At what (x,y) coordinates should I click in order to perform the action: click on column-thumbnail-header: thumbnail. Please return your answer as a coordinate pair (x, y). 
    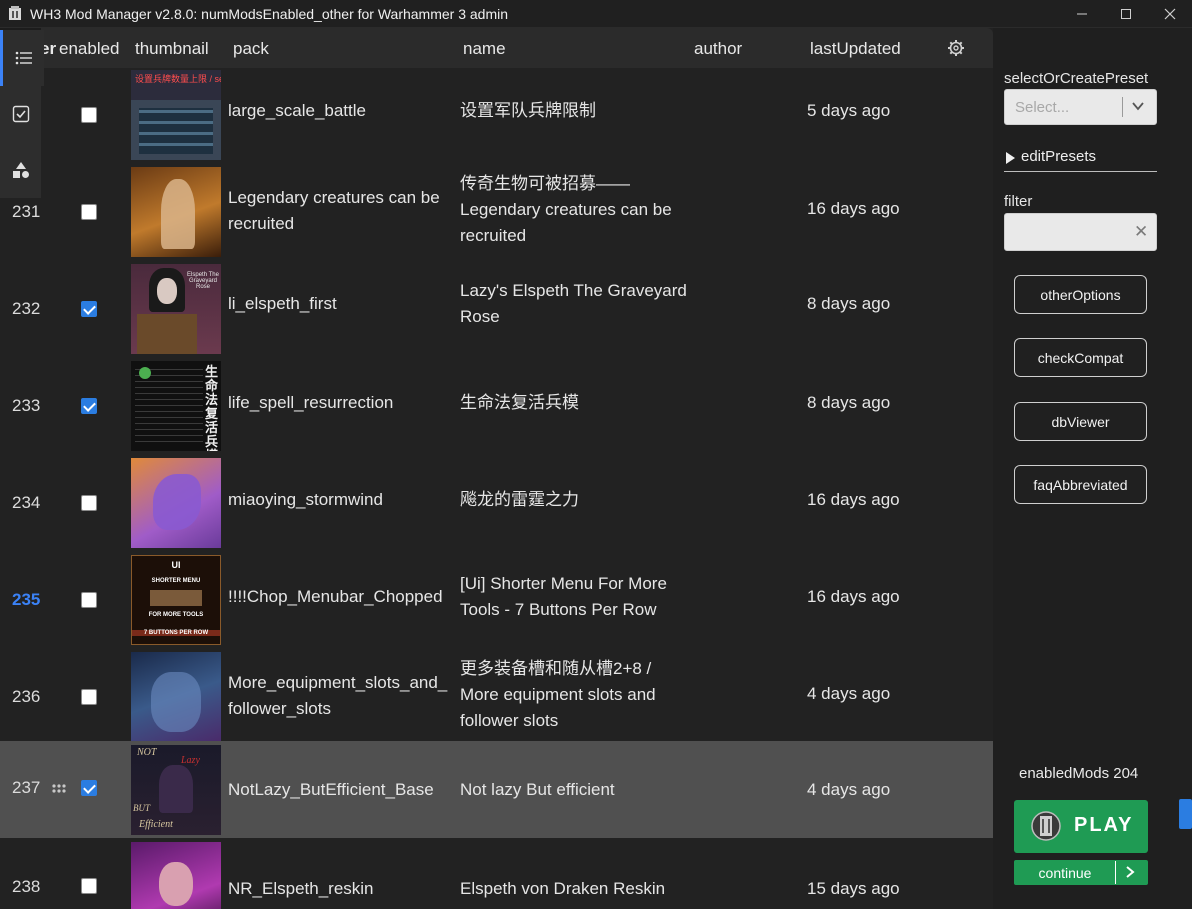
    Looking at the image, I should click on (172, 49).